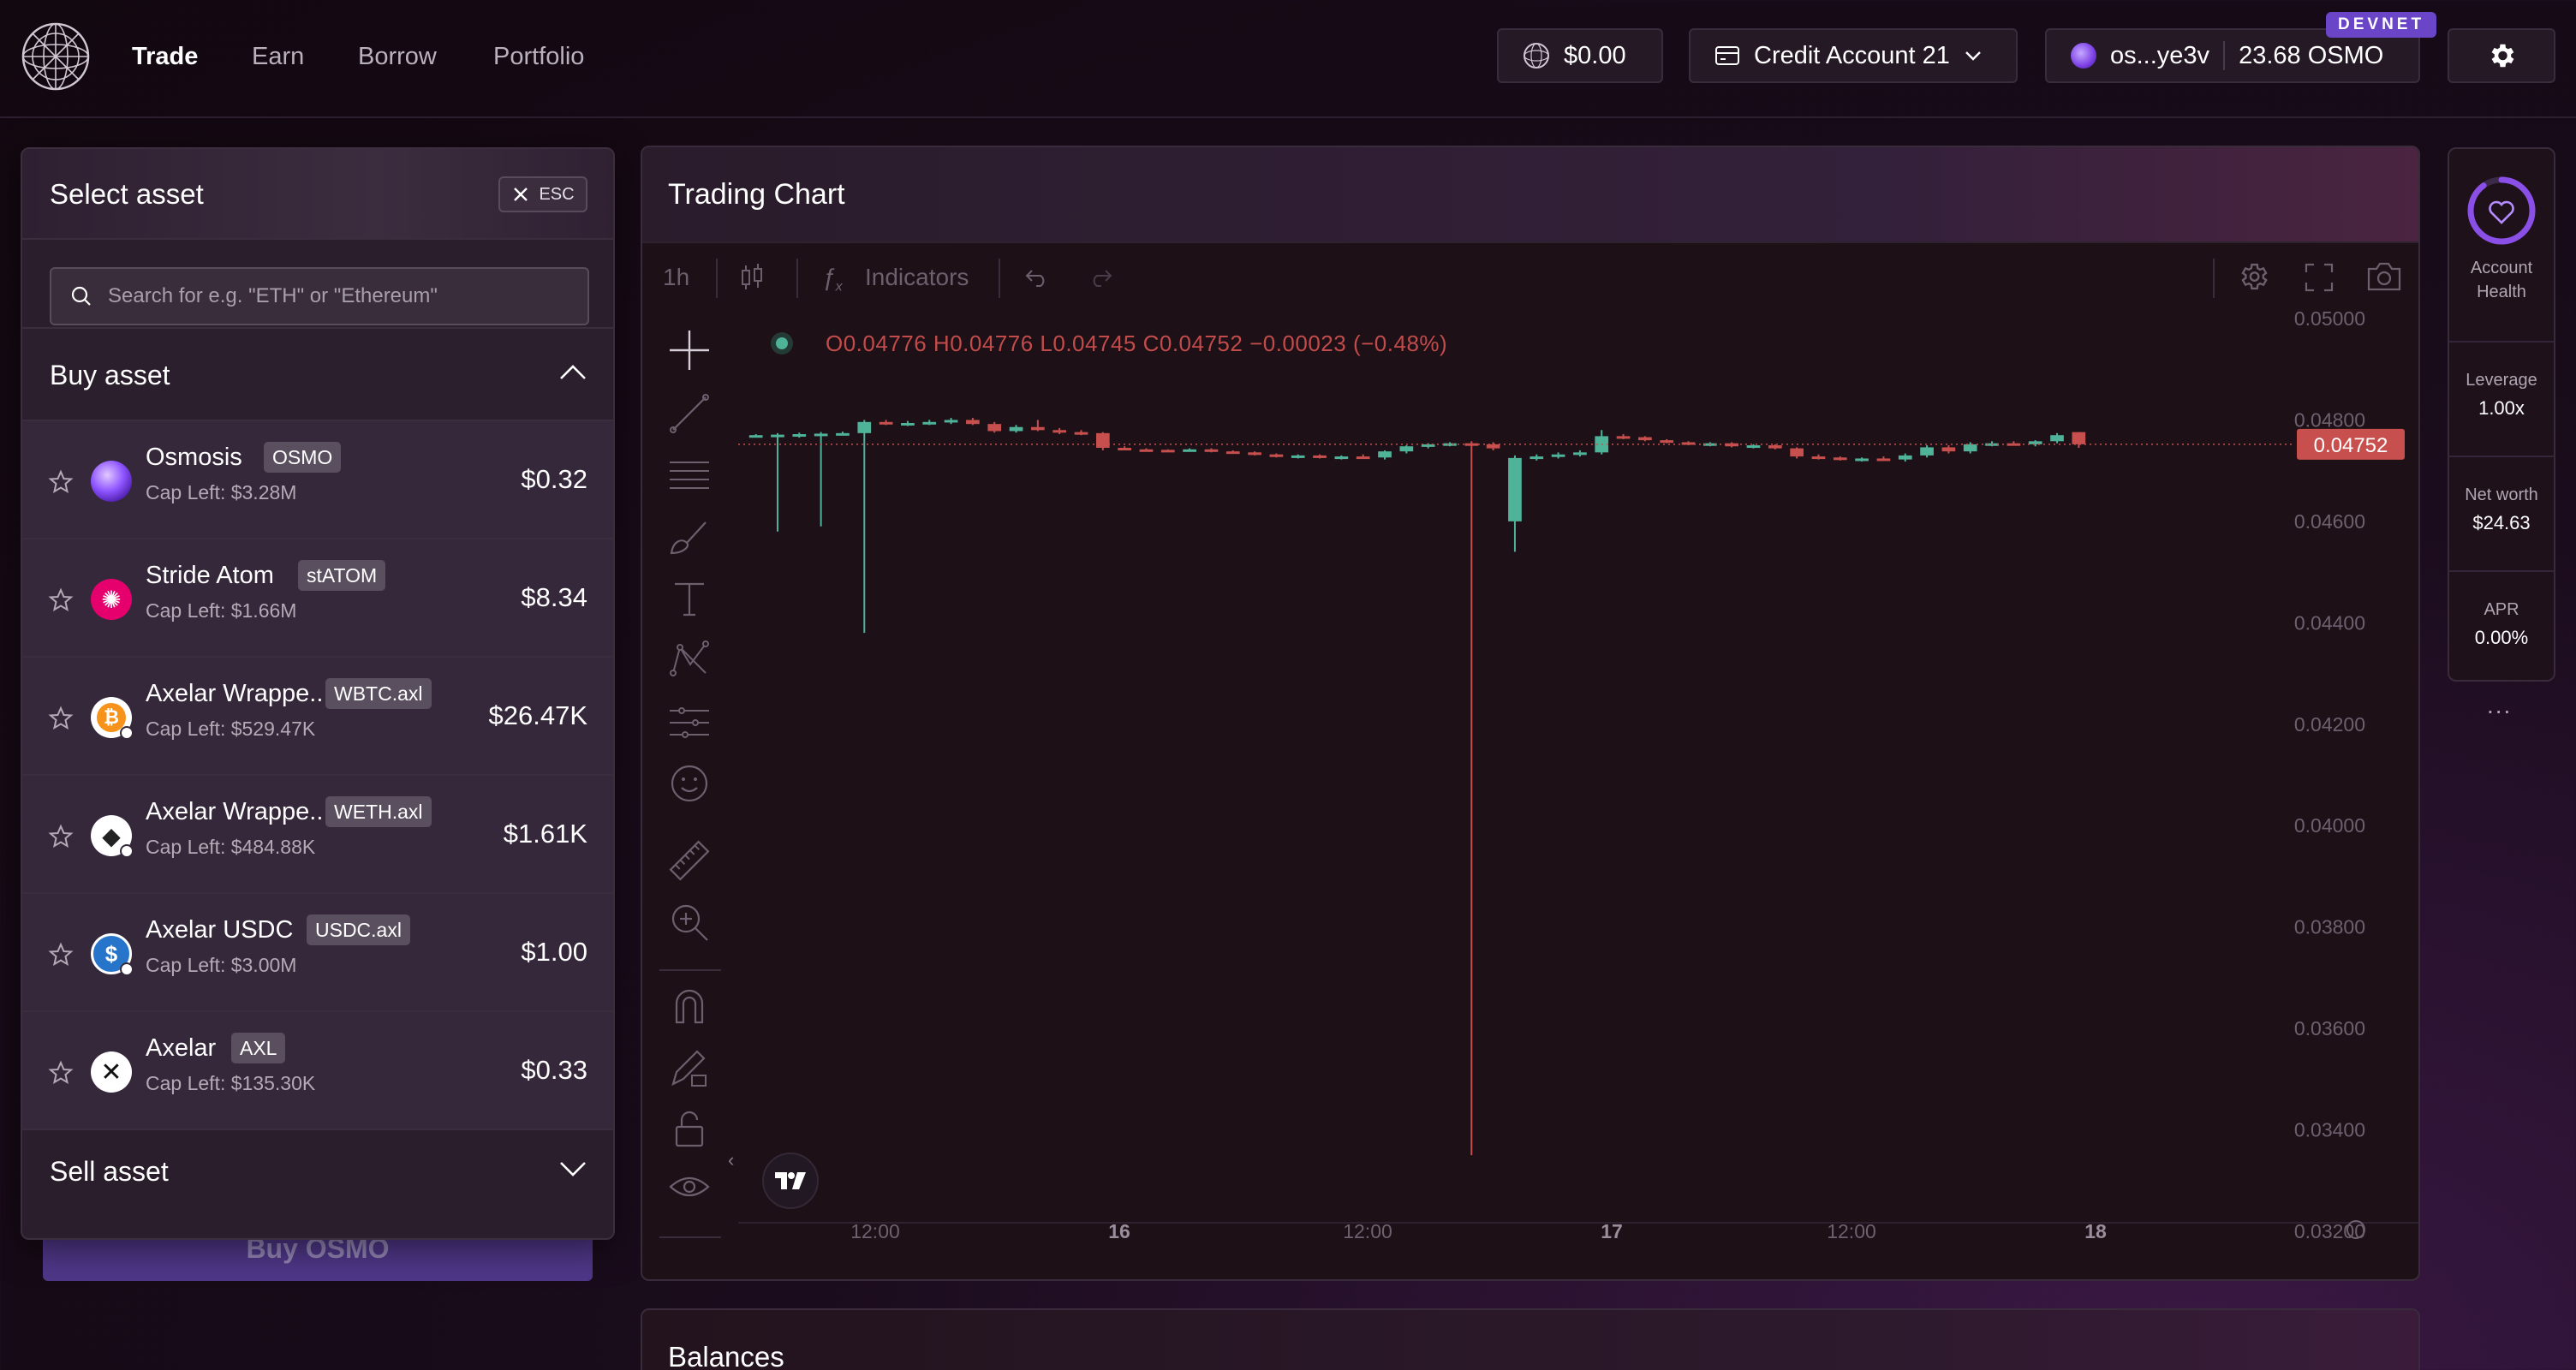 The image size is (2576, 1370). Describe the element at coordinates (689, 1129) in the screenshot. I see `unlock-icon` at that location.